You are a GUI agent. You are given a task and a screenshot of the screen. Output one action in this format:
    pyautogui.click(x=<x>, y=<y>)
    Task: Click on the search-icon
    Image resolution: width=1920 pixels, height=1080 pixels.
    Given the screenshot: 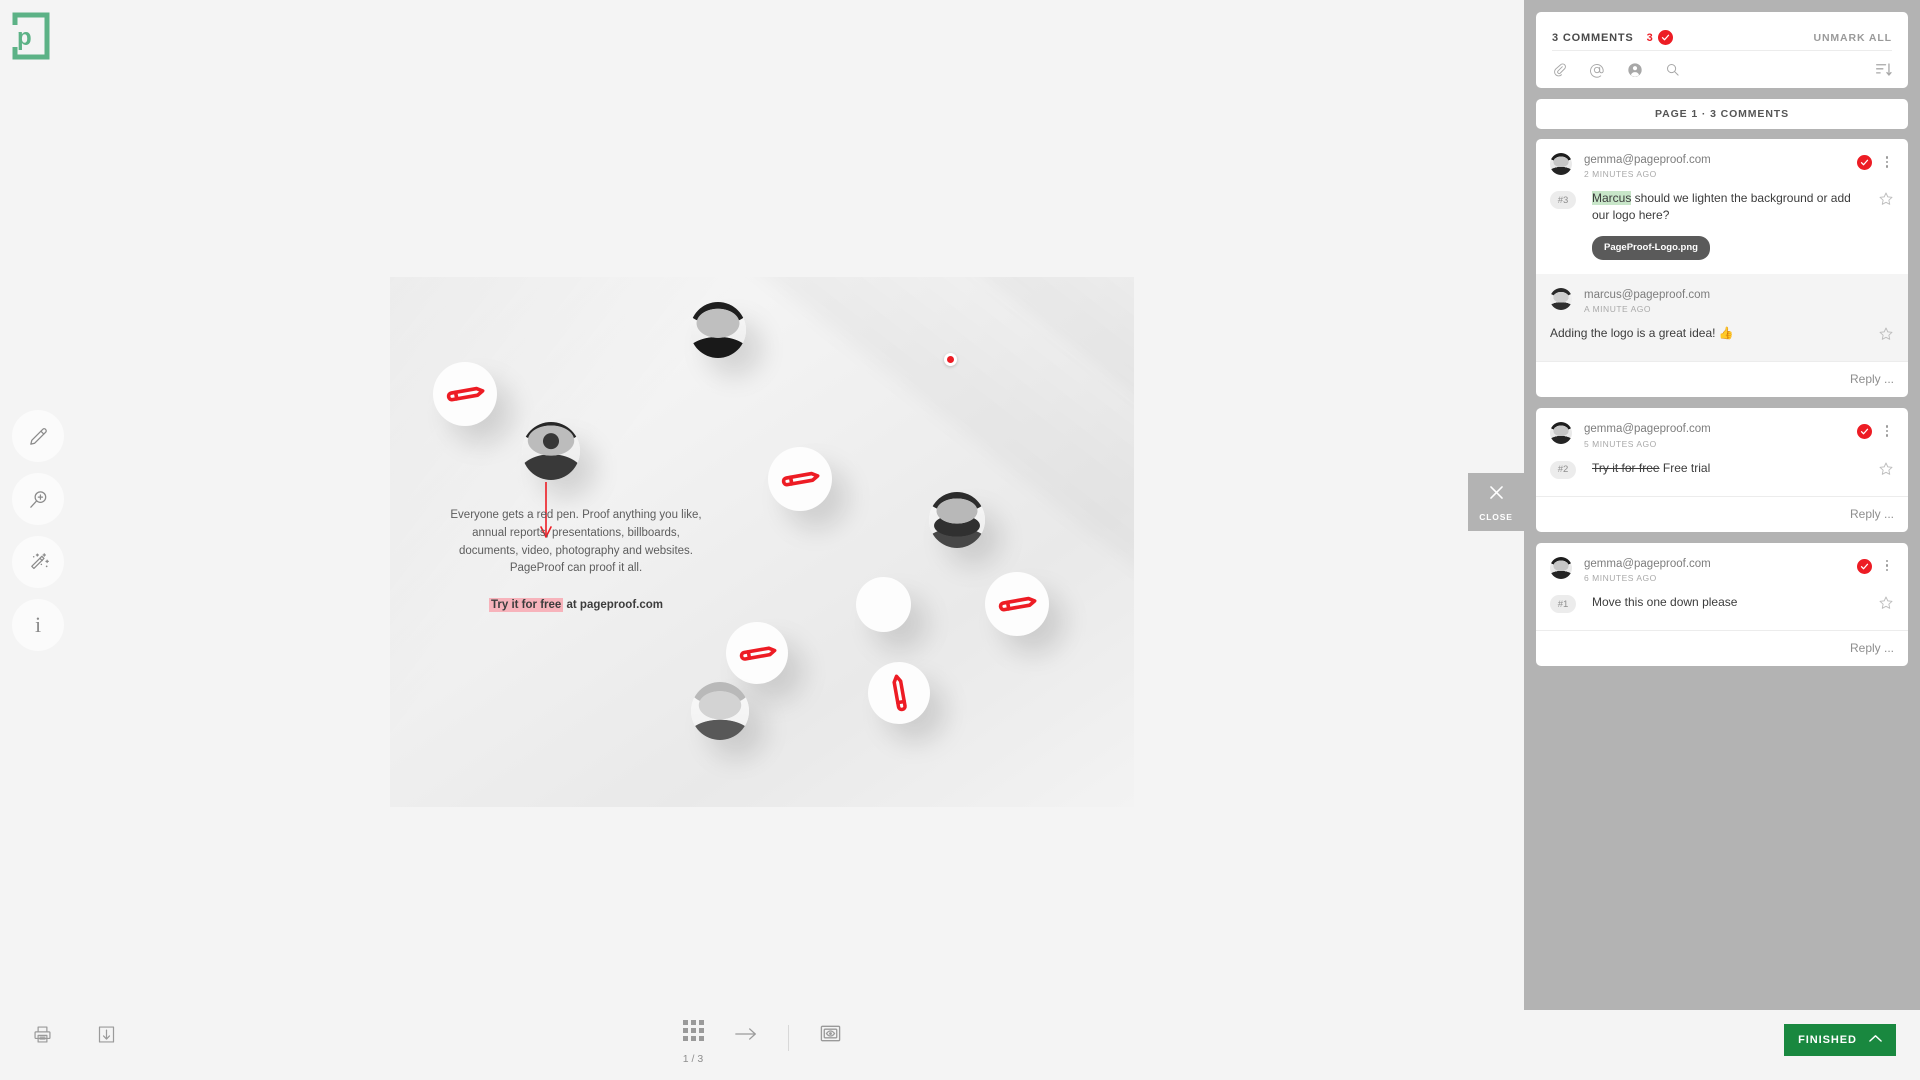 What is the action you would take?
    pyautogui.click(x=1672, y=69)
    